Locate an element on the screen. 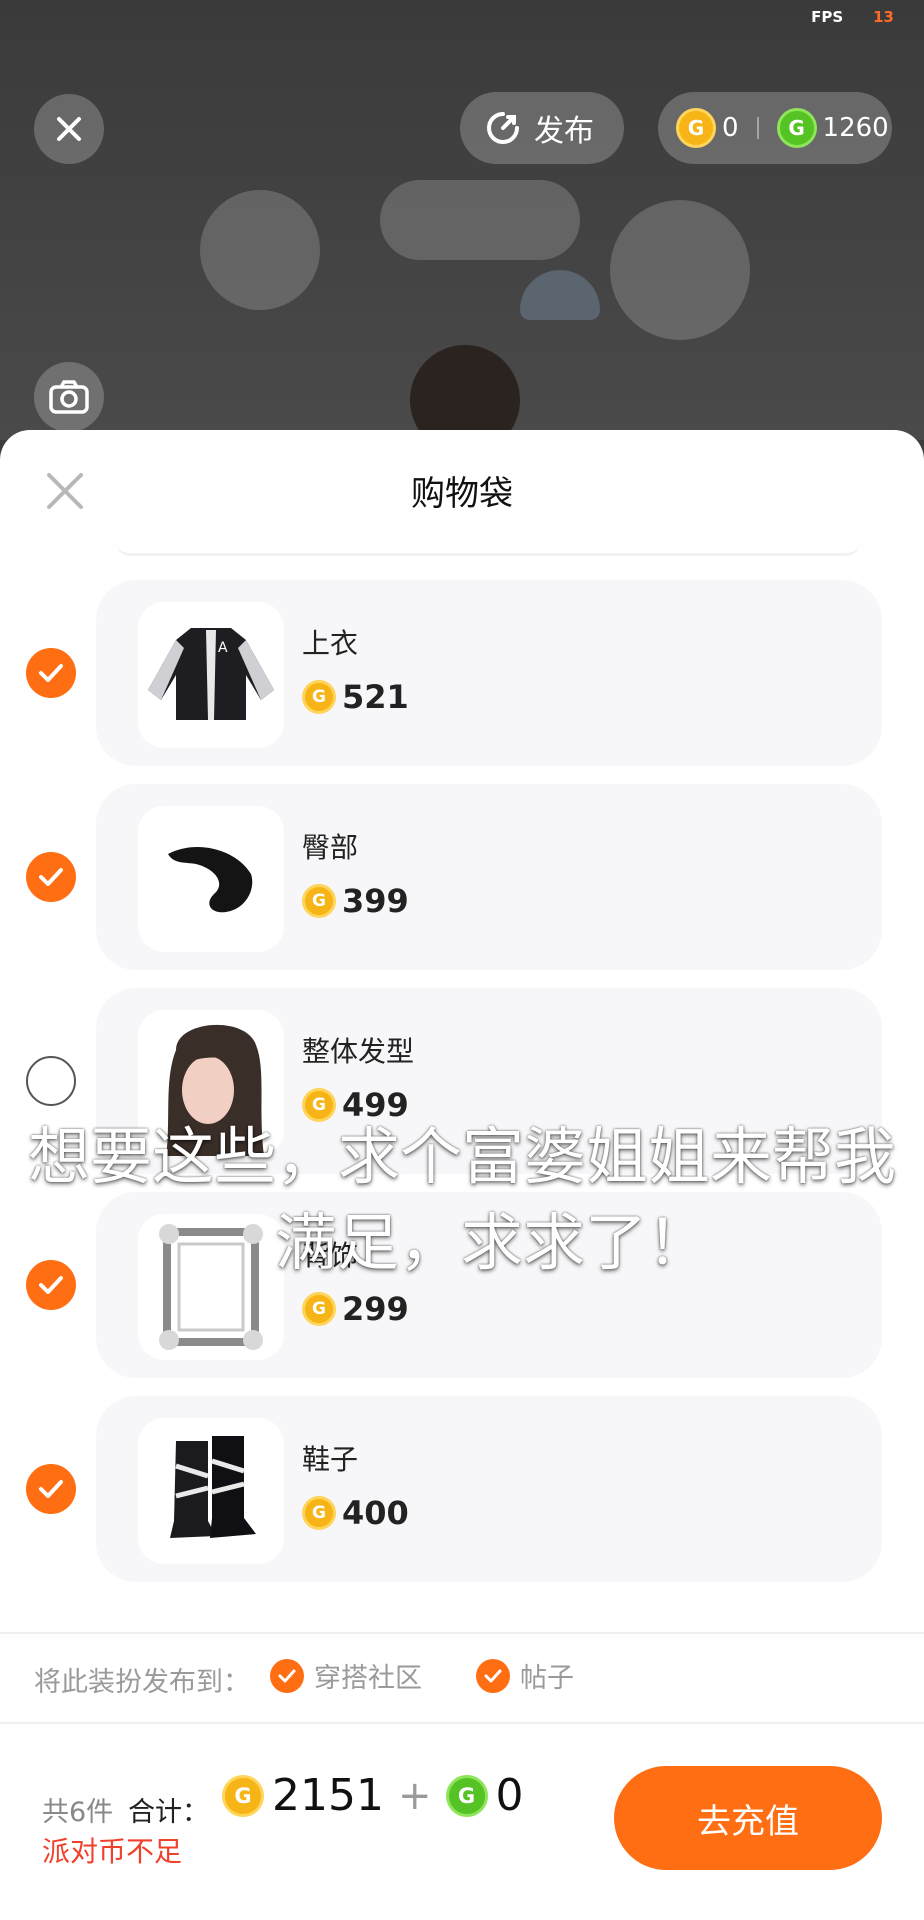 This screenshot has width=924, height=1920. boots-thumbnail is located at coordinates (211, 1491).